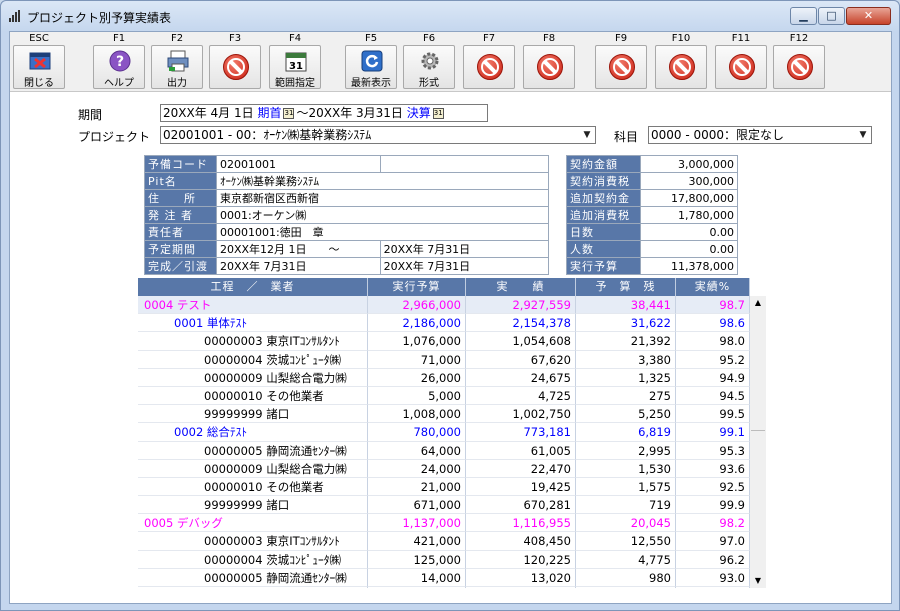 Image resolution: width=900 pixels, height=611 pixels. Describe the element at coordinates (444, 359) in the screenshot. I see `table-row: 00000004 茨城ｺﾝﾋﾟｭｰﾀ㈱ 71,000 67,620 3,380 95.2` at that location.